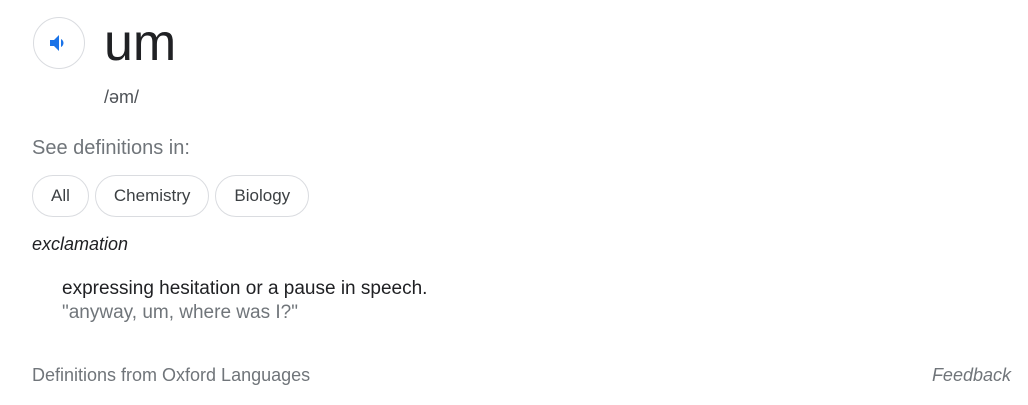 The height and width of the screenshot is (405, 1028). What do you see at coordinates (262, 196) in the screenshot?
I see `chip-biology: Biology` at bounding box center [262, 196].